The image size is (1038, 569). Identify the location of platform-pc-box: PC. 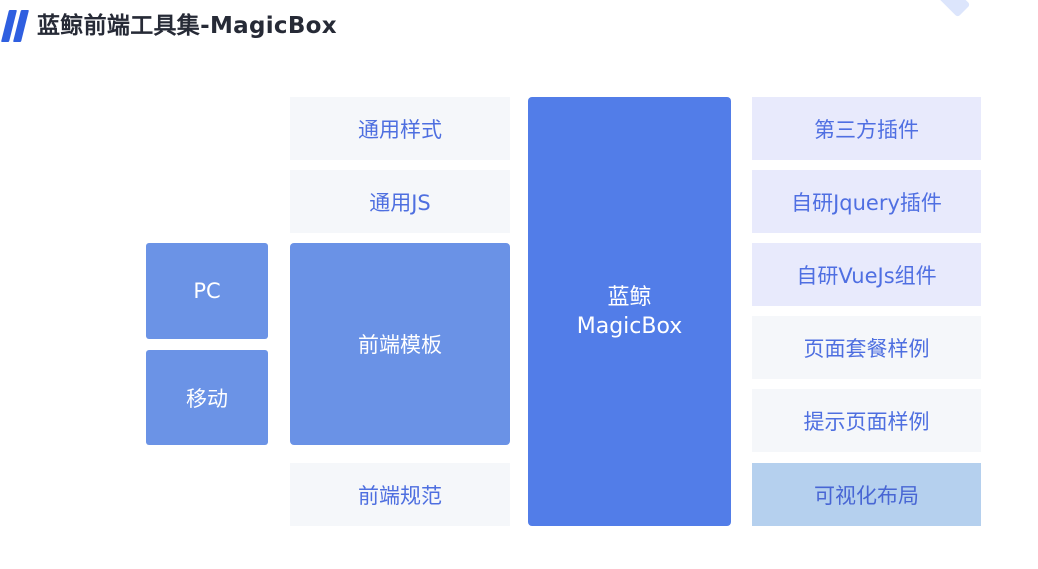
(207, 291).